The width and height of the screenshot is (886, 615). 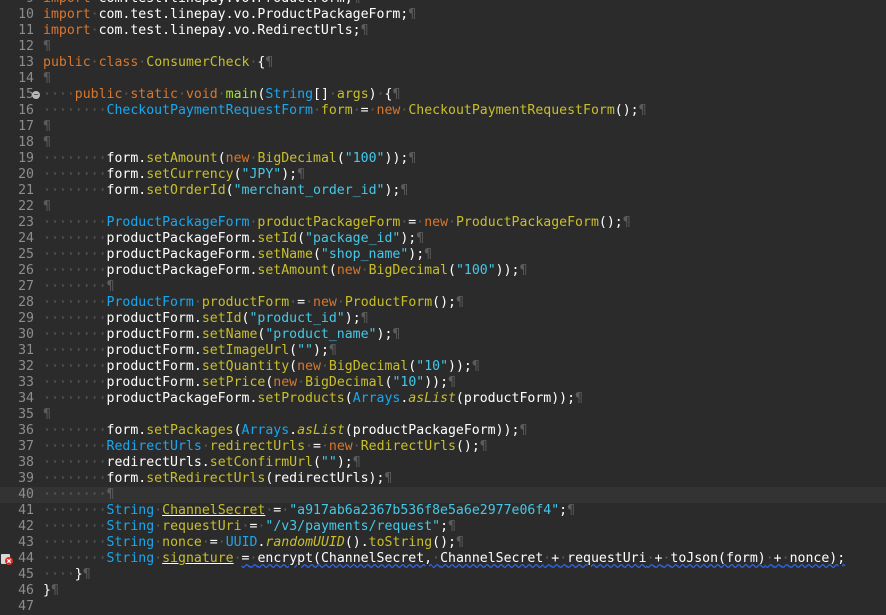 I want to click on line-number: 22, so click(x=17, y=207).